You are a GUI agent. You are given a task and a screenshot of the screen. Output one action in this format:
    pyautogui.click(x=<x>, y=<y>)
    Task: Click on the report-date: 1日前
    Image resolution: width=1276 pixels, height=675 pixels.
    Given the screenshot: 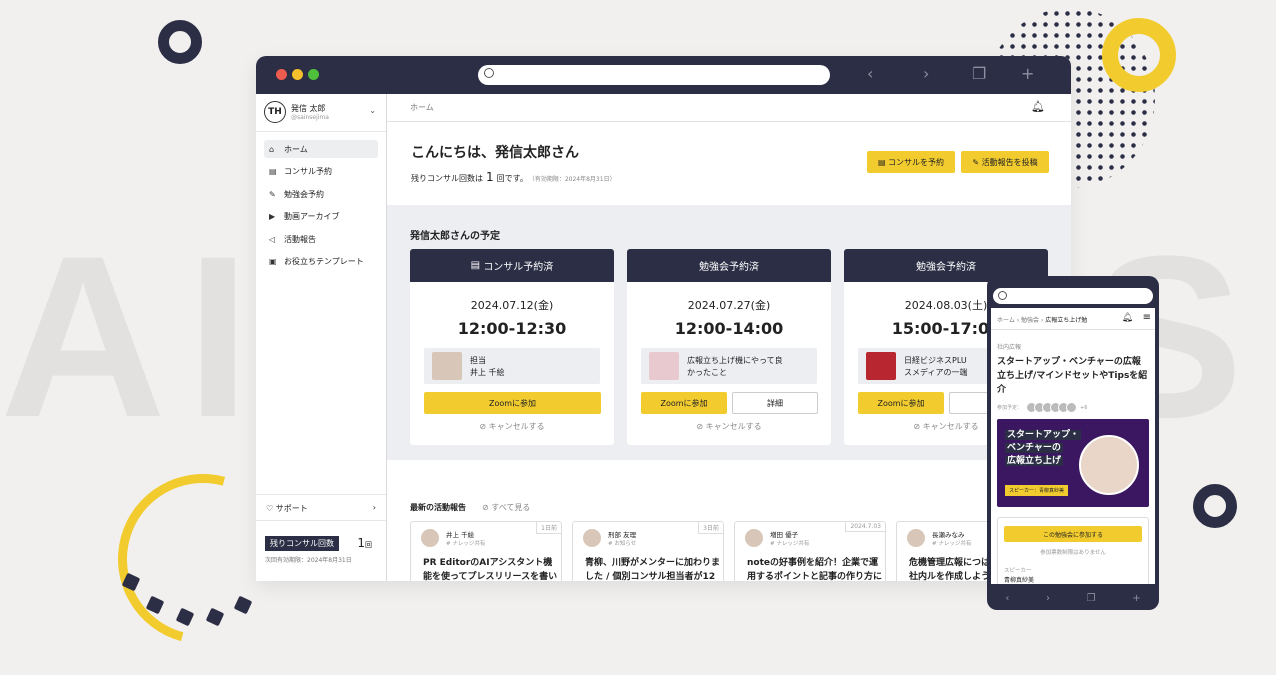 What is the action you would take?
    pyautogui.click(x=548, y=528)
    